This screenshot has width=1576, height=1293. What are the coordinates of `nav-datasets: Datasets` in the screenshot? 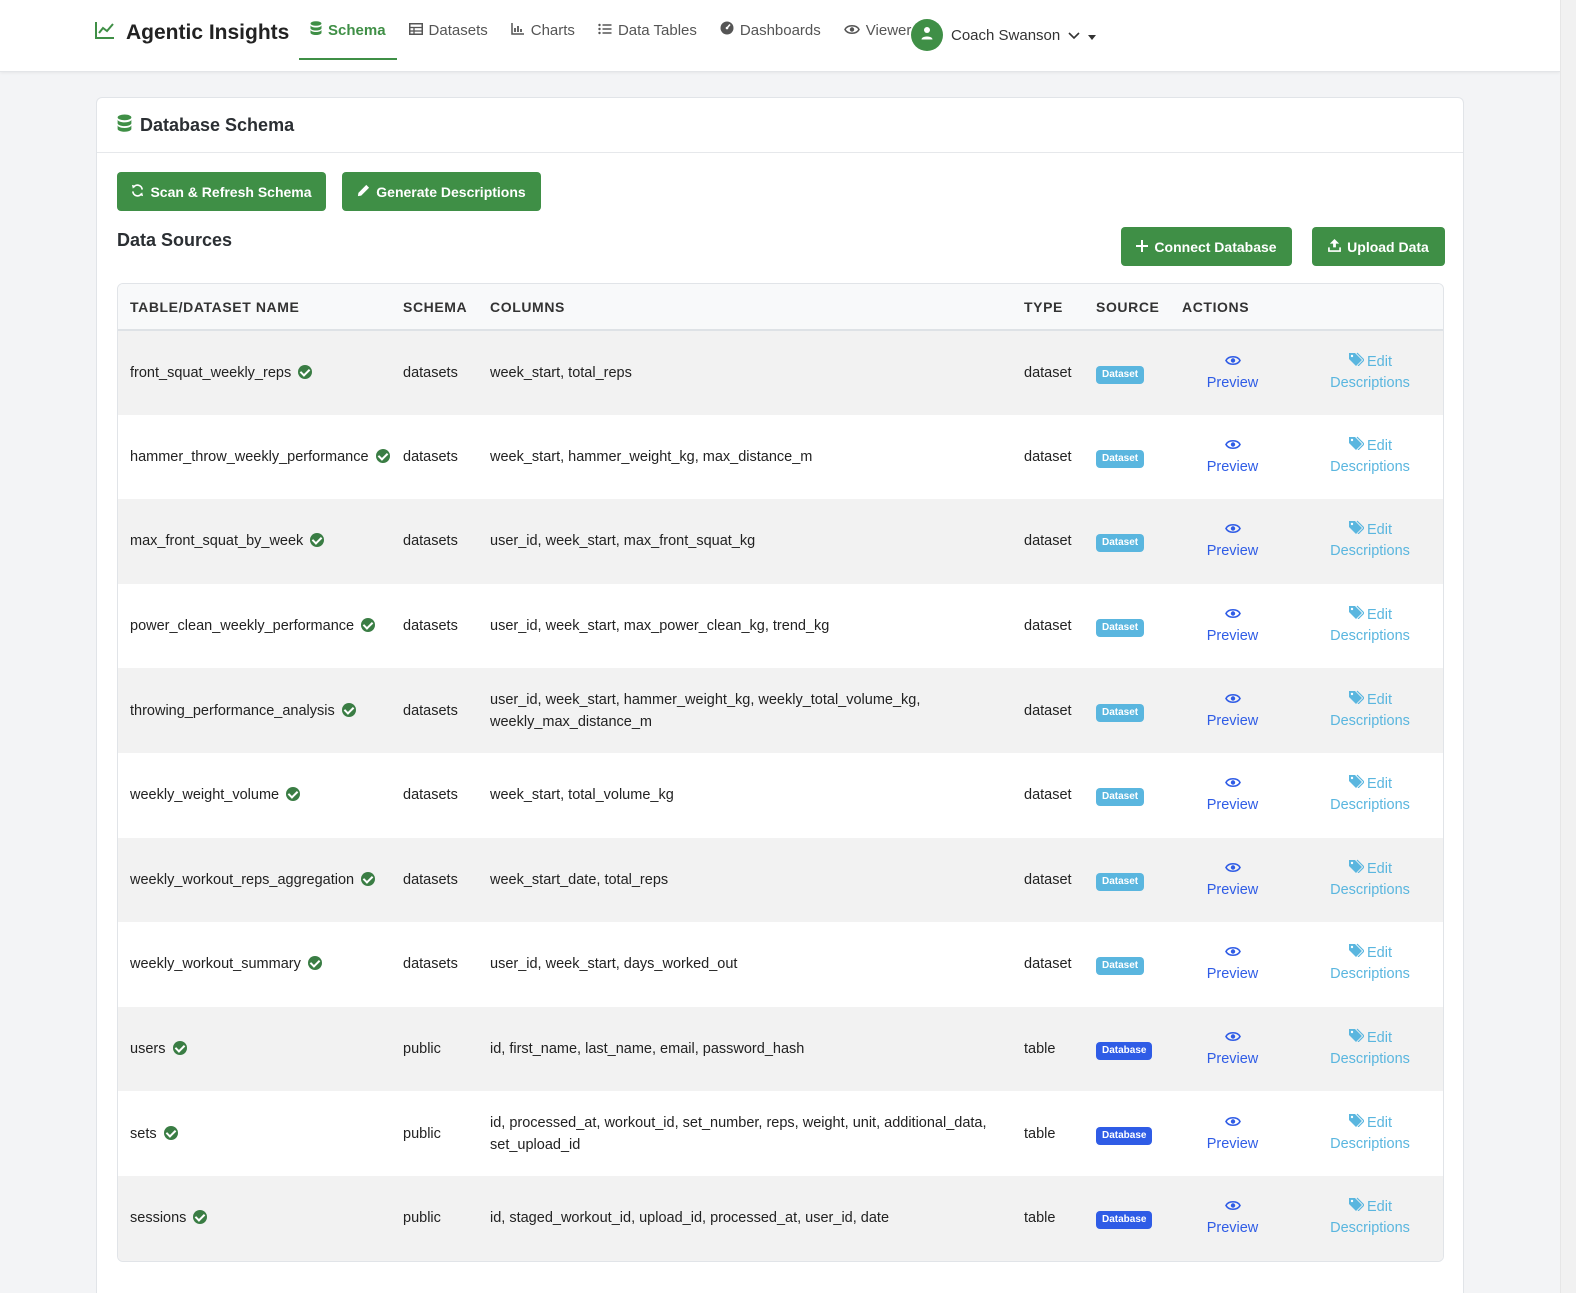 It's located at (448, 30).